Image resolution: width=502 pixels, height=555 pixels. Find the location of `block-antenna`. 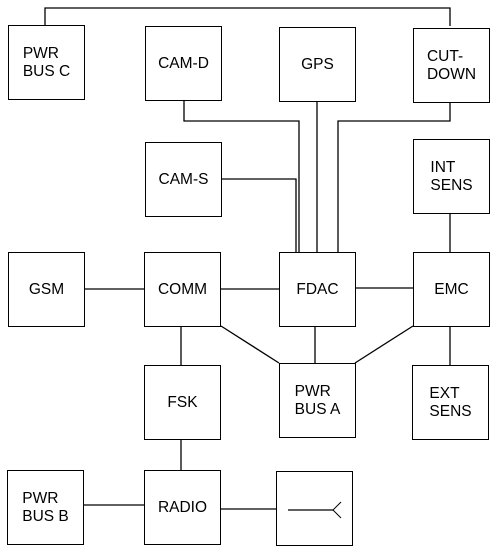

block-antenna is located at coordinates (314, 508).